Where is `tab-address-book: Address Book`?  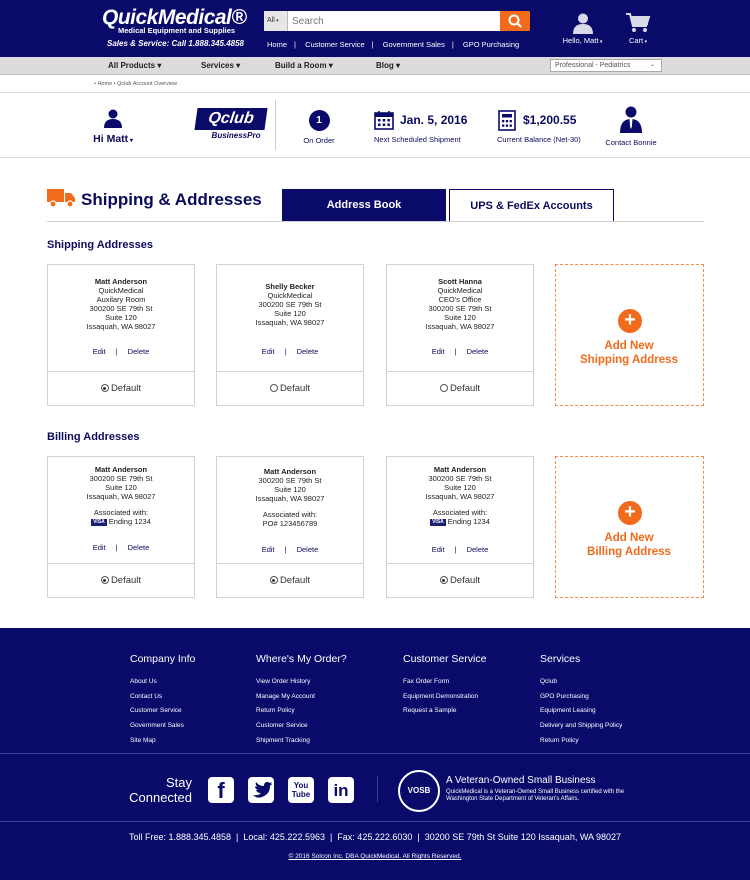 tab-address-book: Address Book is located at coordinates (364, 205).